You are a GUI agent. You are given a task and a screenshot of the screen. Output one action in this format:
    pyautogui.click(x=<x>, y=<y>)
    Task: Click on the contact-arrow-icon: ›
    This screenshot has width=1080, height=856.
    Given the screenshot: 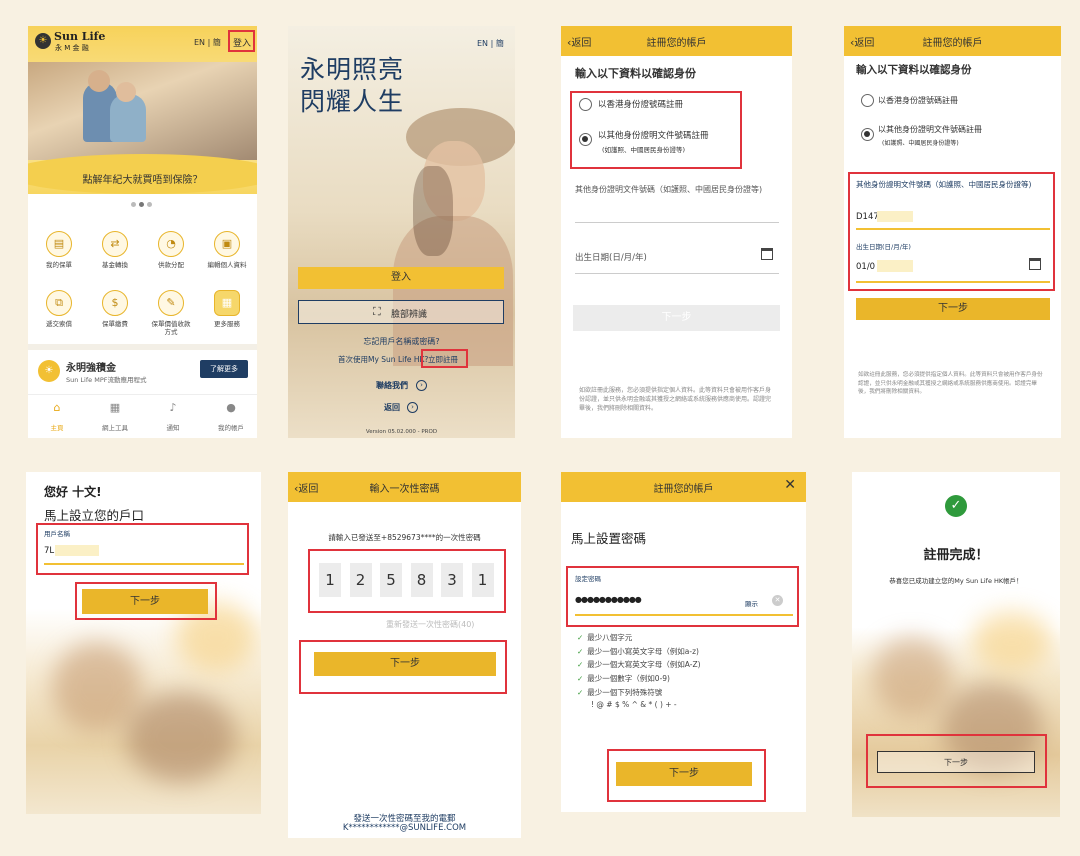 What is the action you would take?
    pyautogui.click(x=421, y=385)
    